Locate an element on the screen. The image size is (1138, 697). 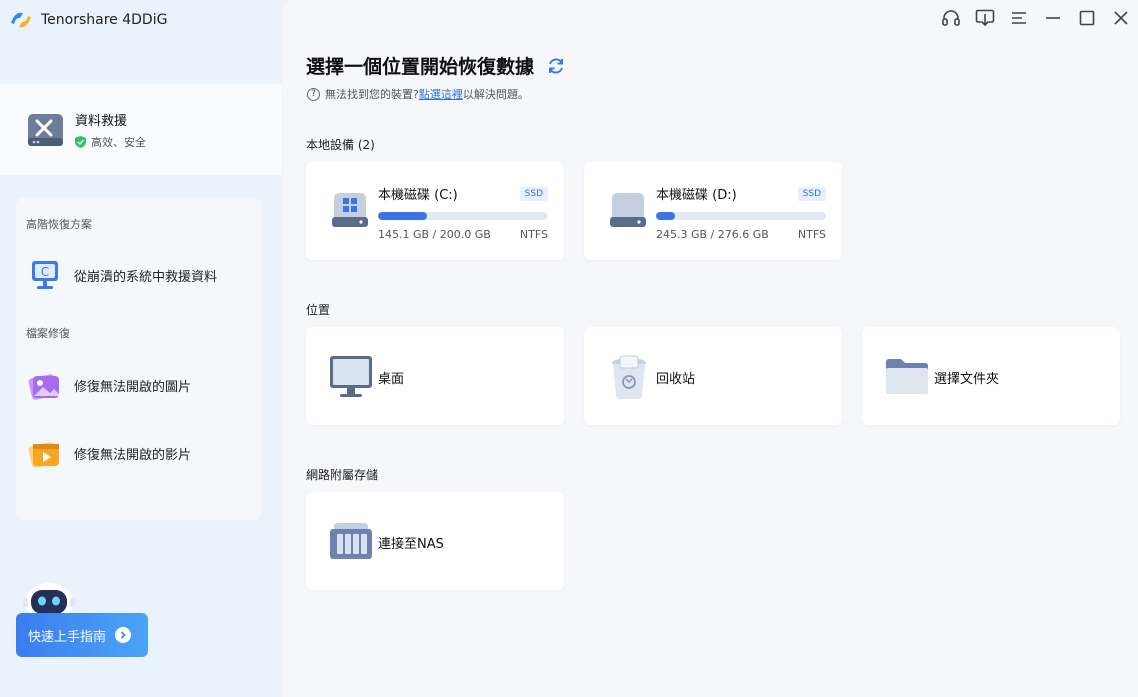
location-card-select-folder: 選擇文件夾 is located at coordinates (991, 376).